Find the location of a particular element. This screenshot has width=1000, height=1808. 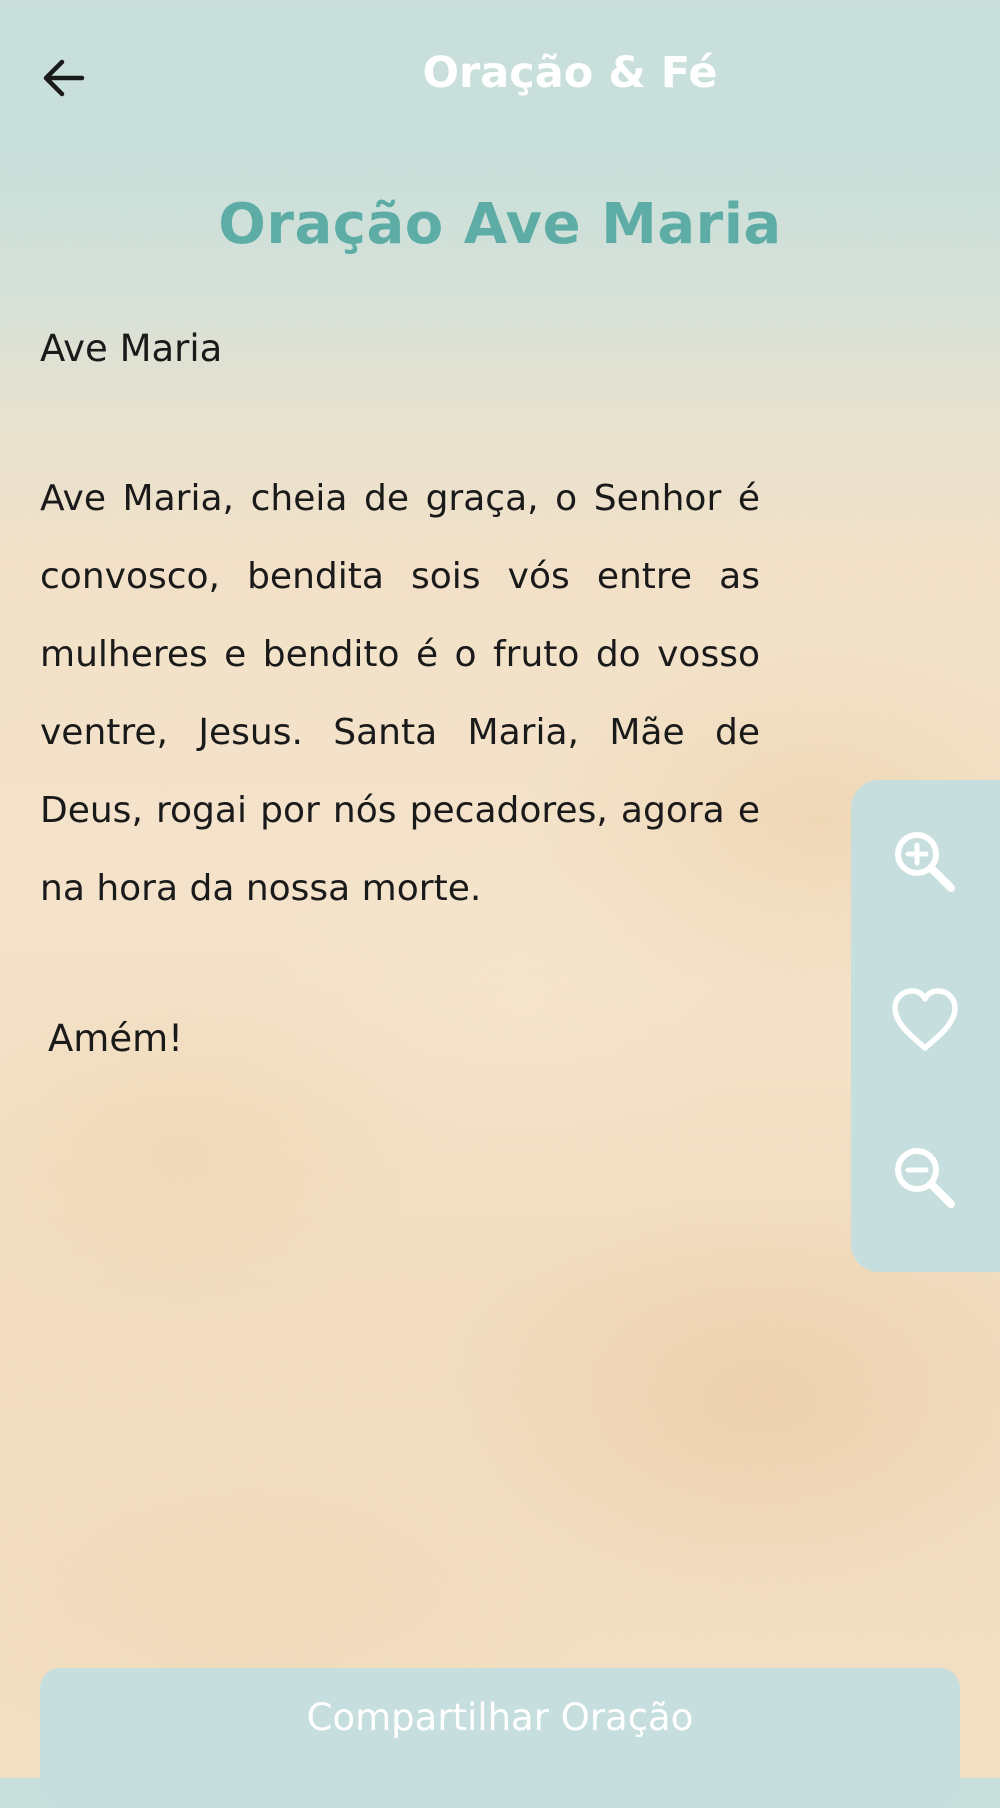

prayer-title: Oração Ave Maria is located at coordinates (500, 224).